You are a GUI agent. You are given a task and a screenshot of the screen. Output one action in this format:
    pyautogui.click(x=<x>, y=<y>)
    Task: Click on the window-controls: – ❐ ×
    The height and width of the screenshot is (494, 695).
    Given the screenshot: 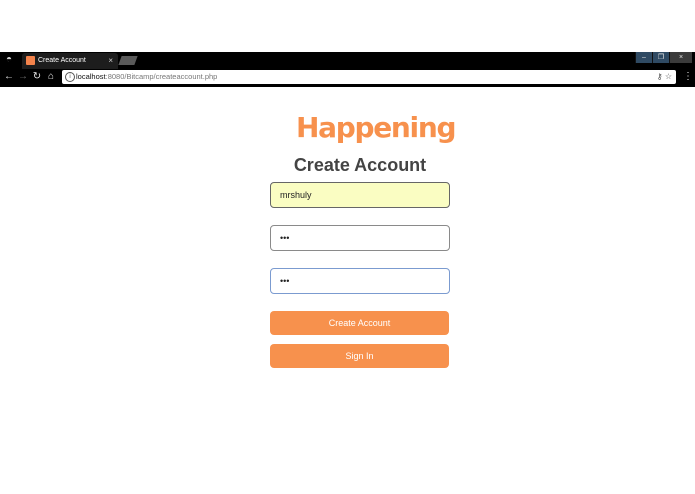 What is the action you would take?
    pyautogui.click(x=663, y=57)
    